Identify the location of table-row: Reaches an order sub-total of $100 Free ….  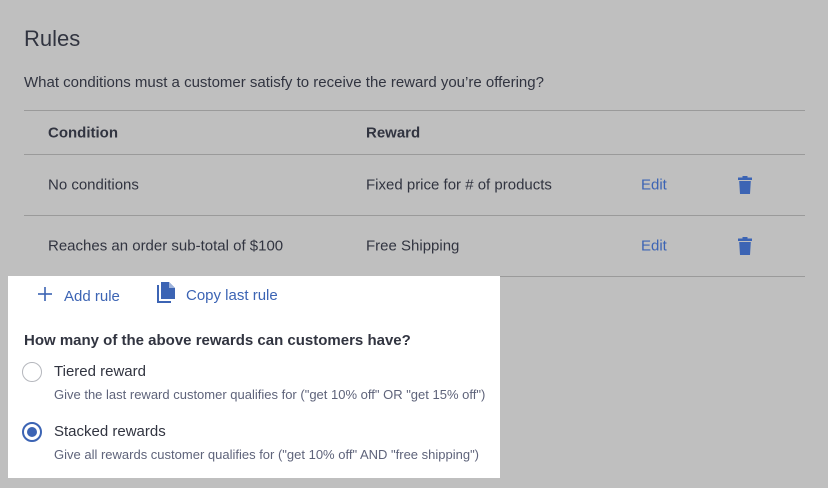
(414, 246).